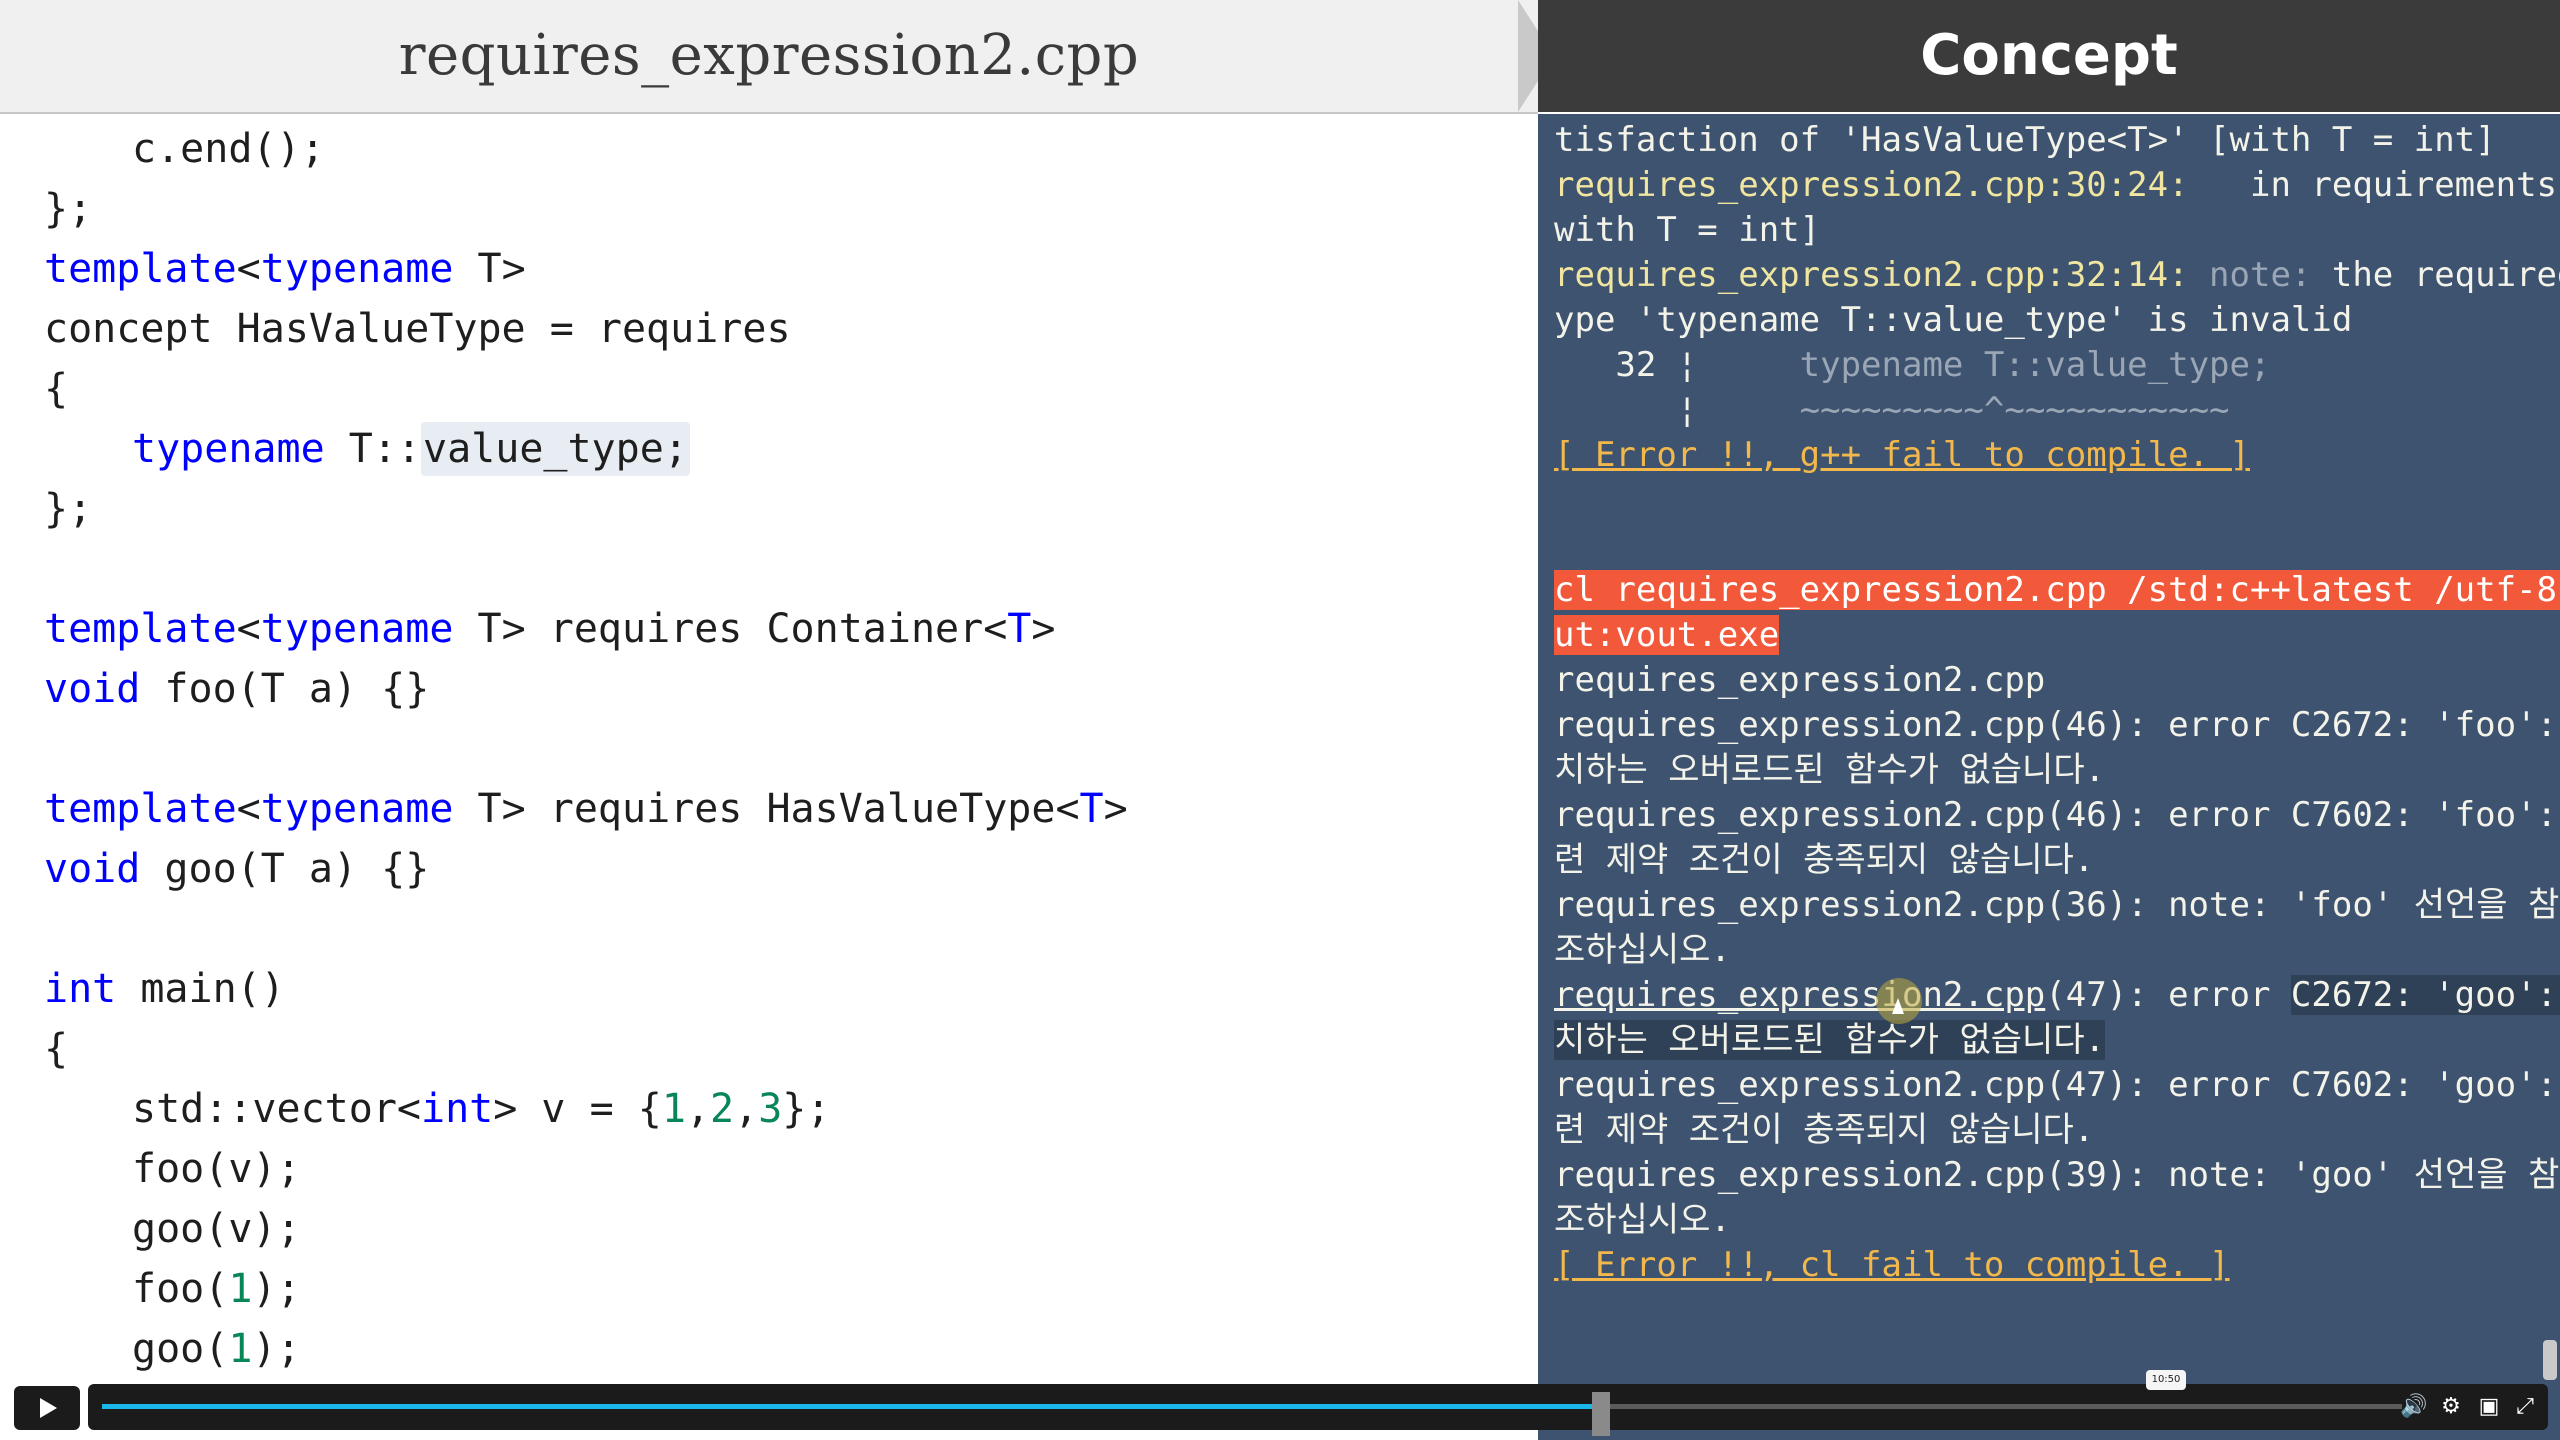 The image size is (2560, 1440). Describe the element at coordinates (216, 1349) in the screenshot. I see `code-line: goo(1);` at that location.